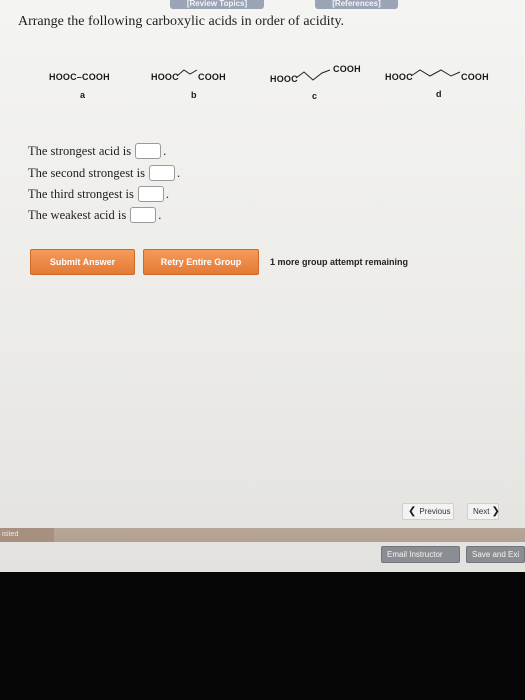  Describe the element at coordinates (143, 215) in the screenshot. I see `weakest-acid-input` at that location.